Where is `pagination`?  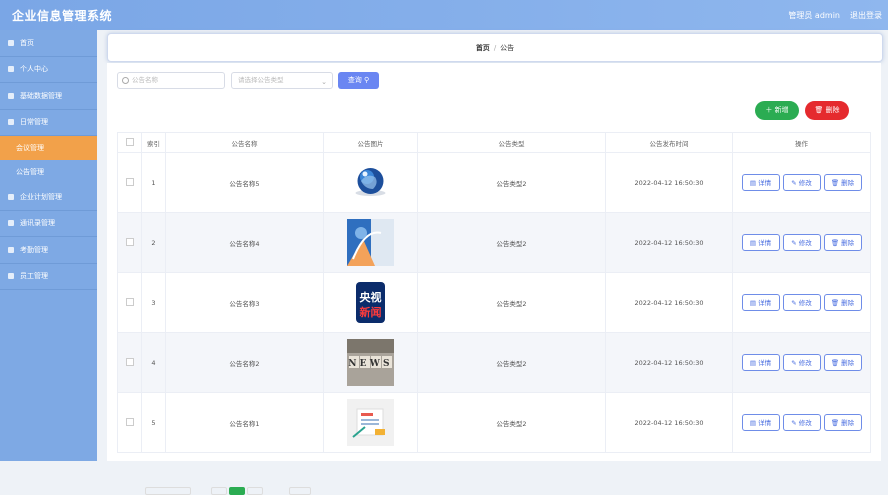 pagination is located at coordinates (217, 491).